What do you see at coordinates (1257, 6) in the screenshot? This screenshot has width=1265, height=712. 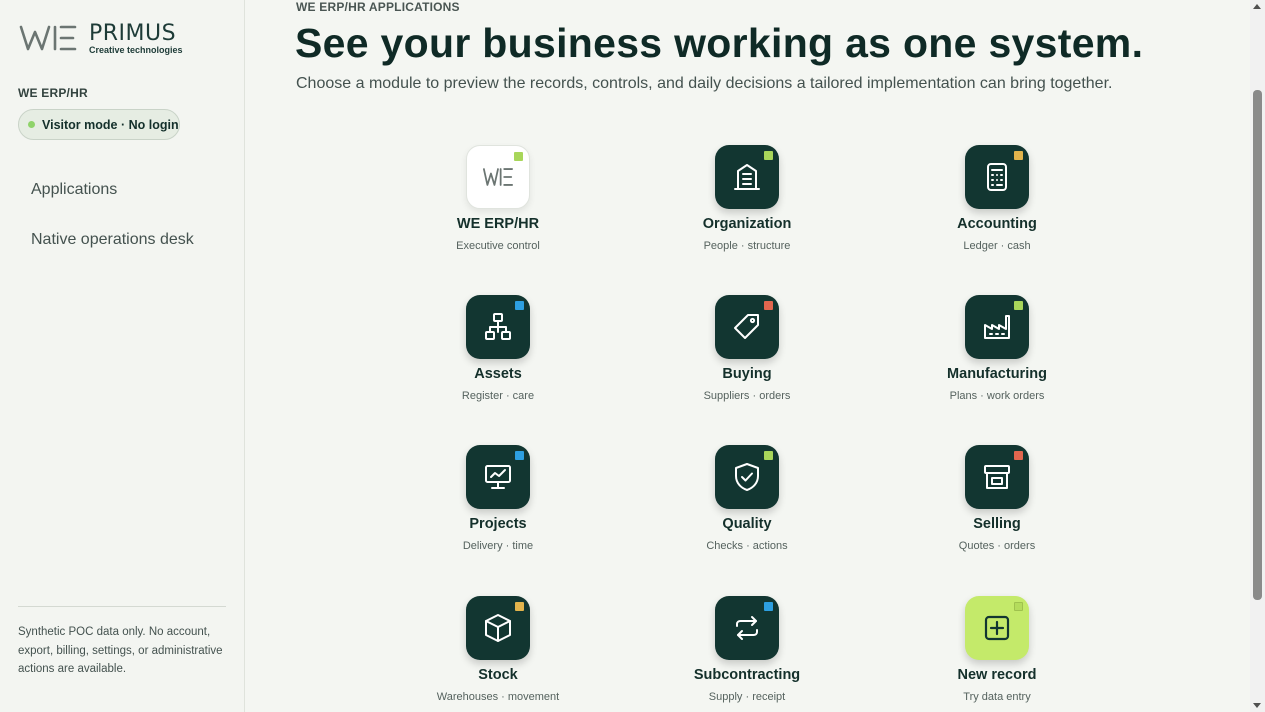 I see `scroll-up-arrow-icon` at bounding box center [1257, 6].